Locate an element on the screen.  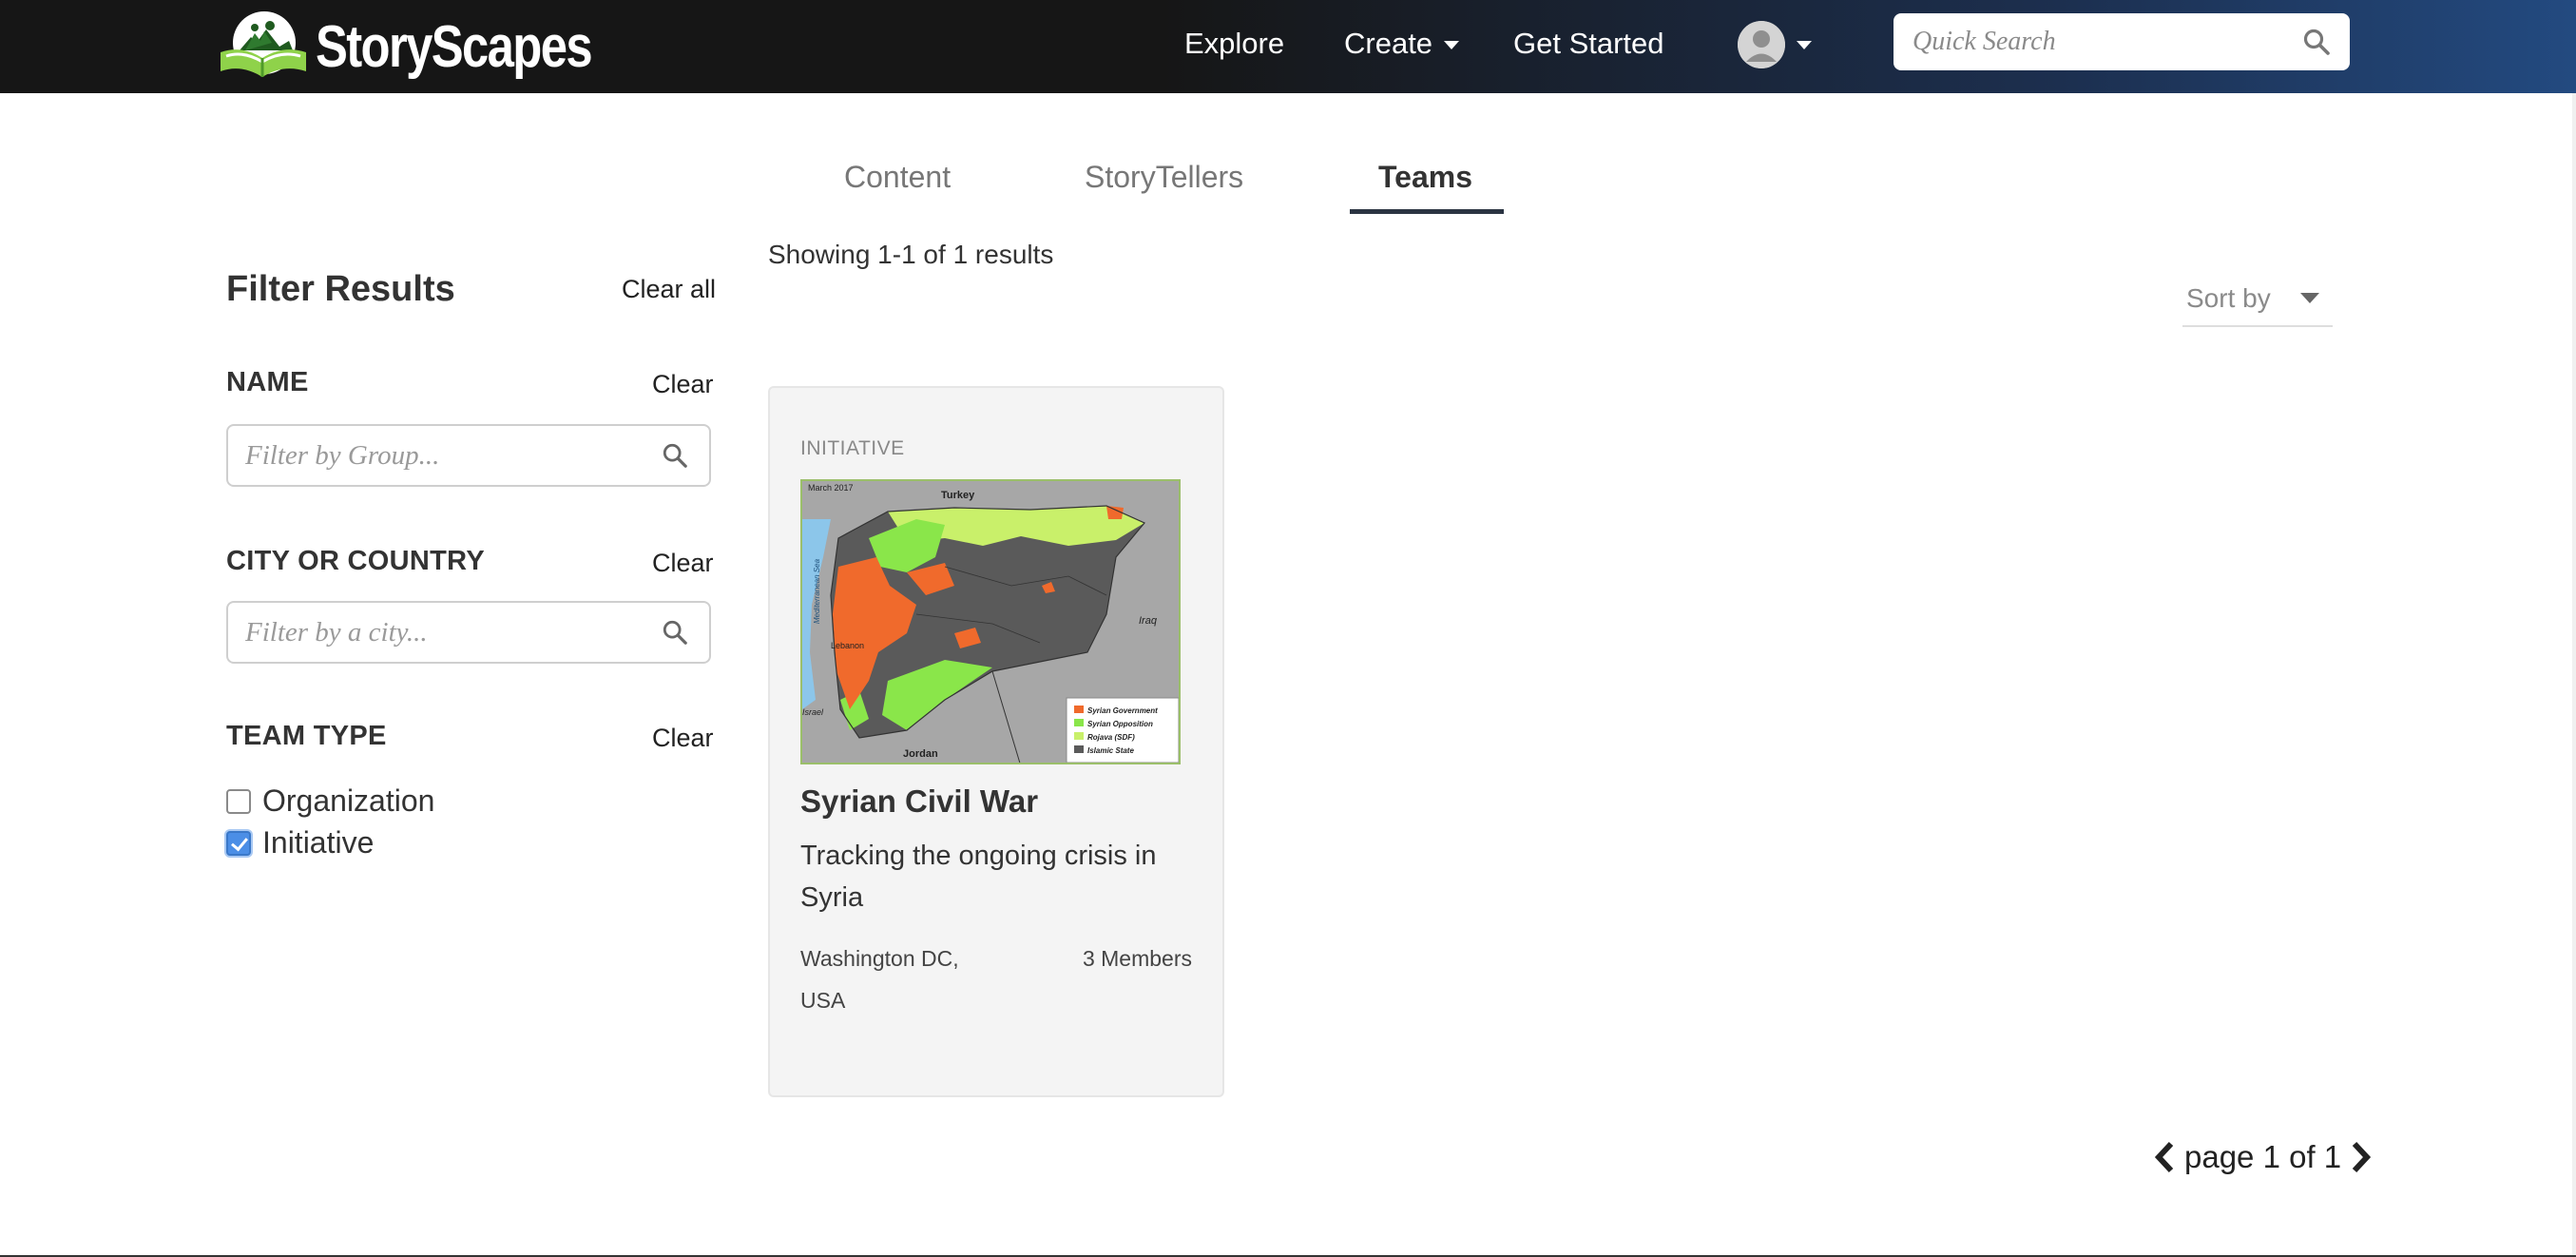
avatar is located at coordinates (1761, 44).